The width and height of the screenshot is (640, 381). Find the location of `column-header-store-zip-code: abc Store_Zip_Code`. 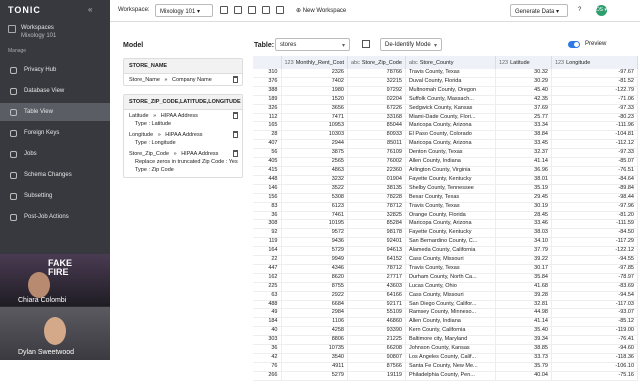

column-header-store-zip-code: abc Store_Zip_Code is located at coordinates (376, 62).